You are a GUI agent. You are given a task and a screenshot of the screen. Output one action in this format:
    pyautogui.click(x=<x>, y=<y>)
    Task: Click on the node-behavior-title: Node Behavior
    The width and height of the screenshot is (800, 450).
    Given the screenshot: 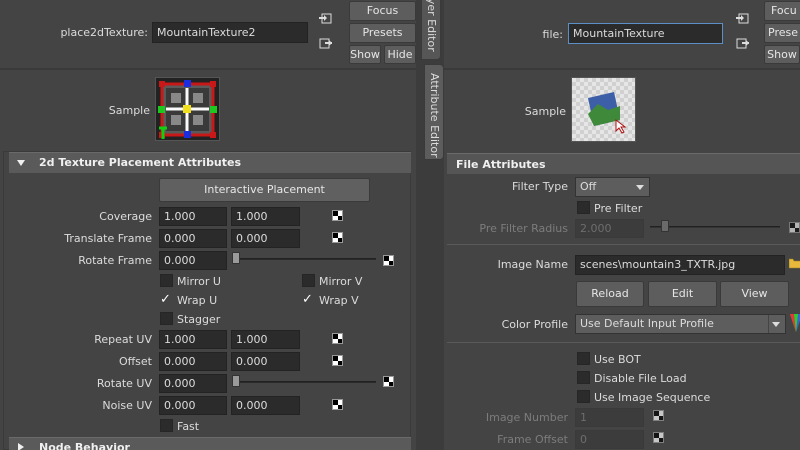 What is the action you would take?
    pyautogui.click(x=84, y=445)
    